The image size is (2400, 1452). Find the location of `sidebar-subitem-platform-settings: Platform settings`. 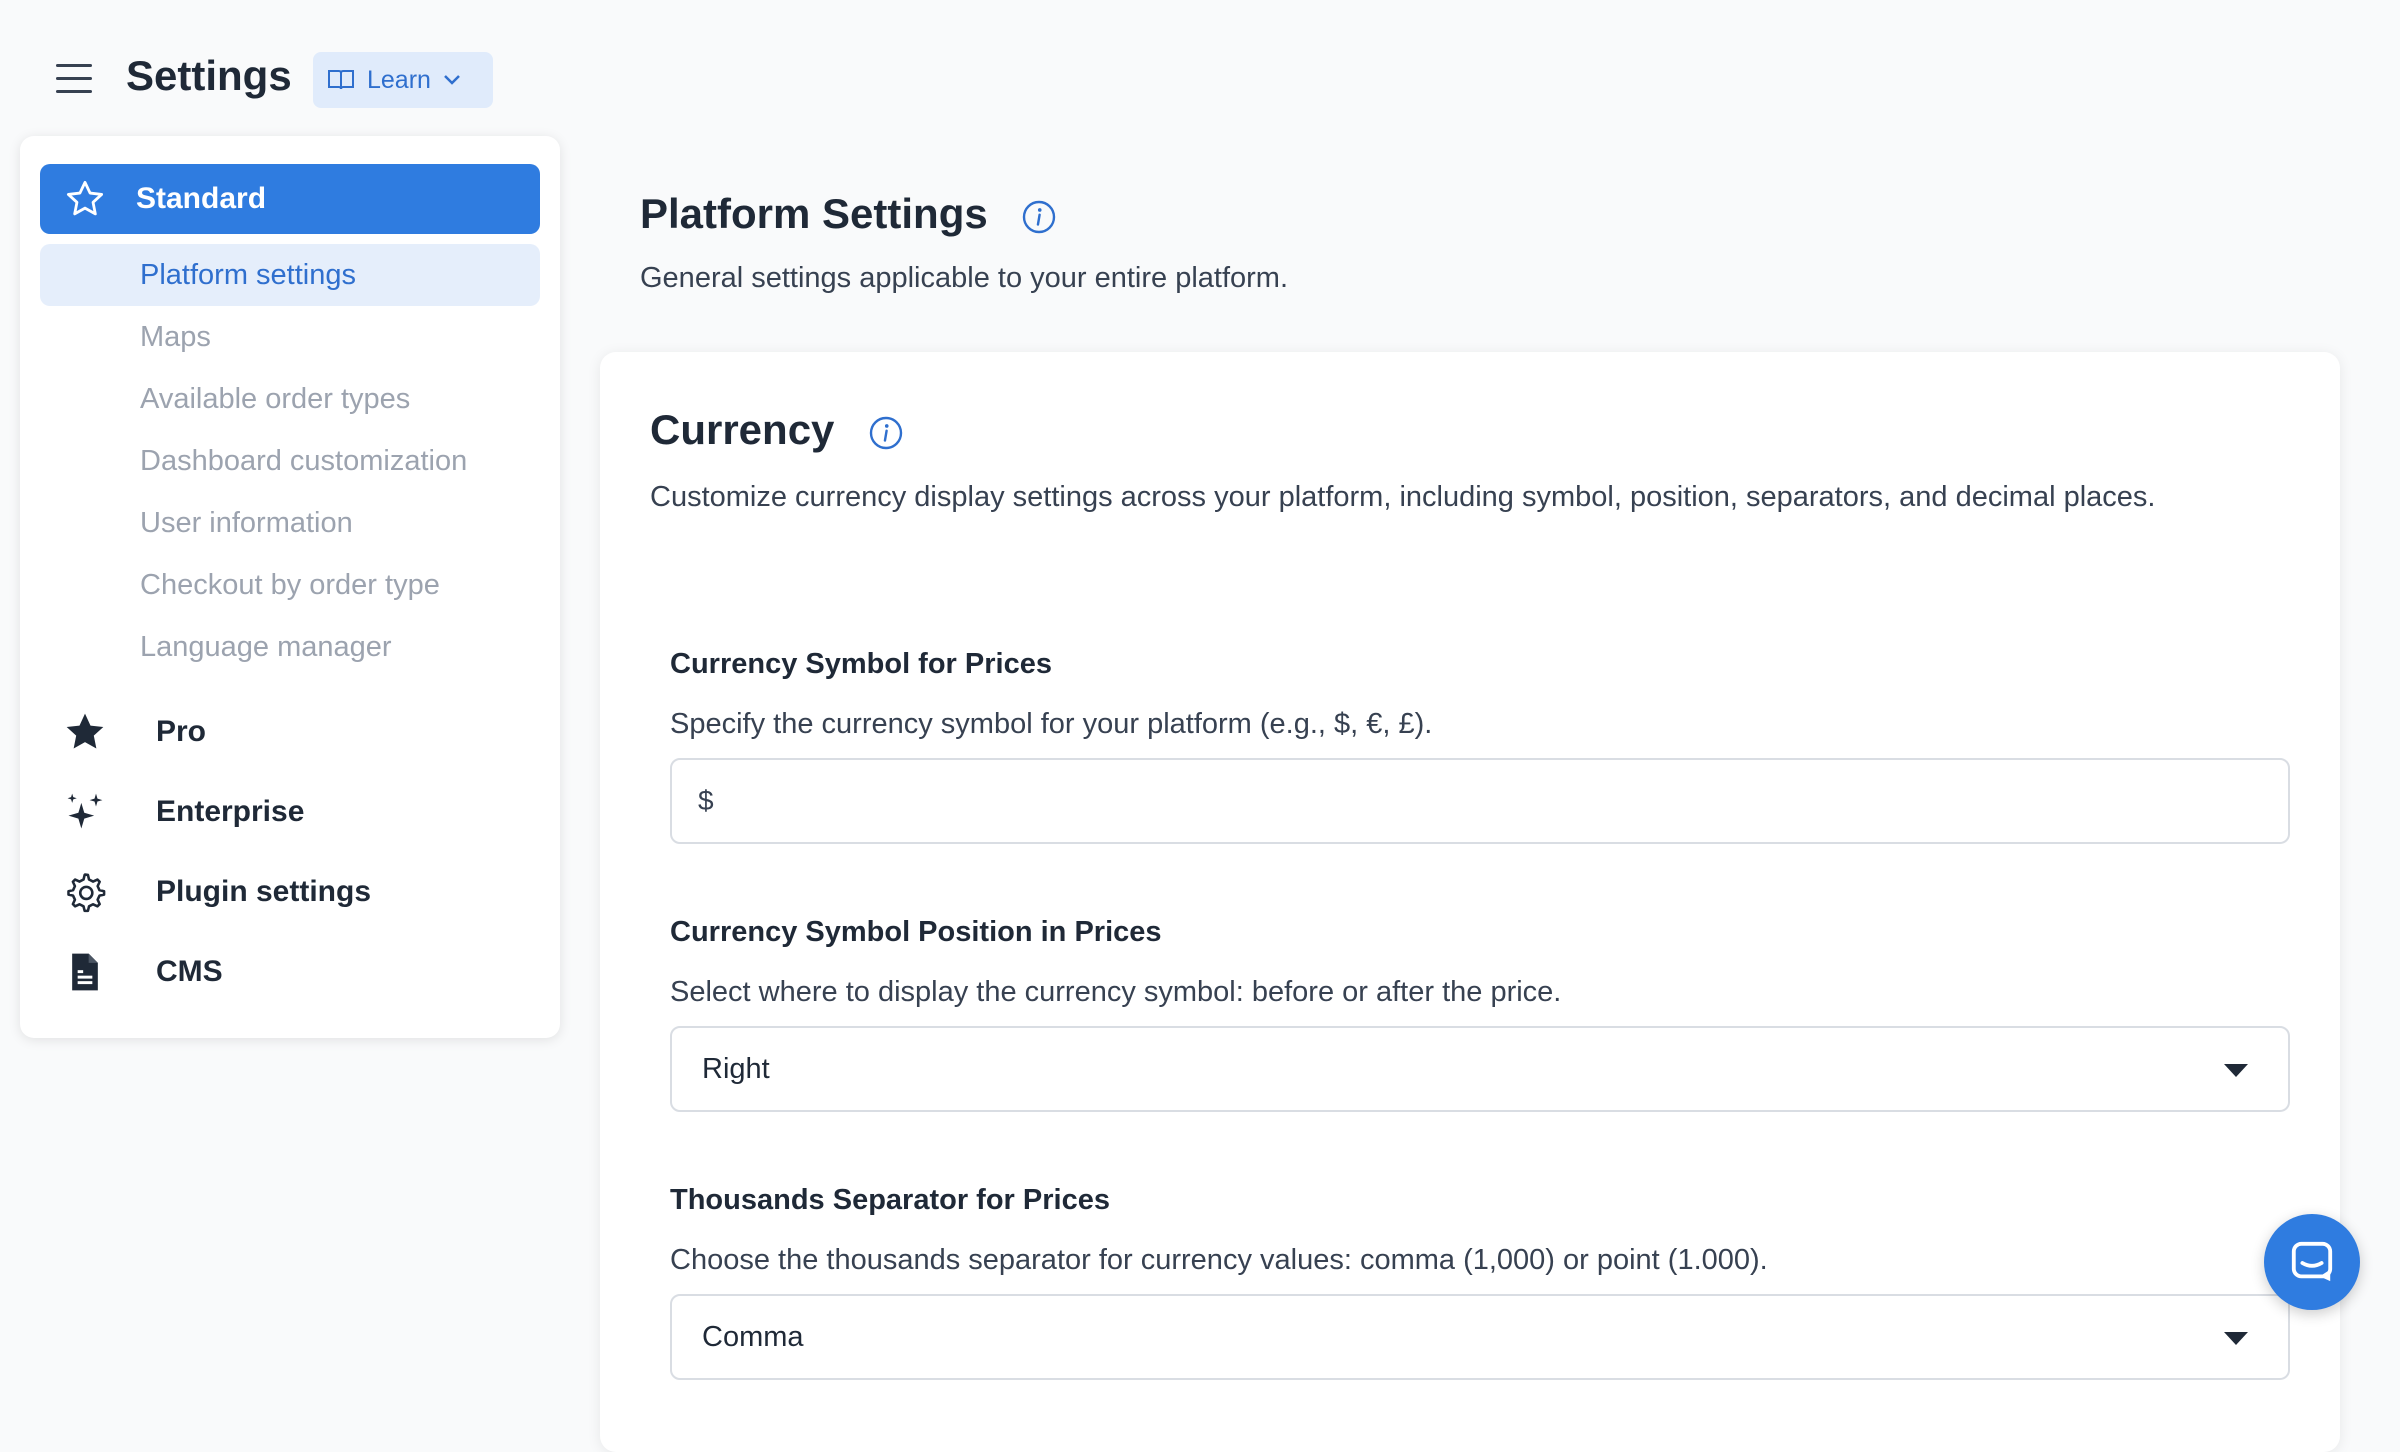

sidebar-subitem-platform-settings: Platform settings is located at coordinates (290, 275).